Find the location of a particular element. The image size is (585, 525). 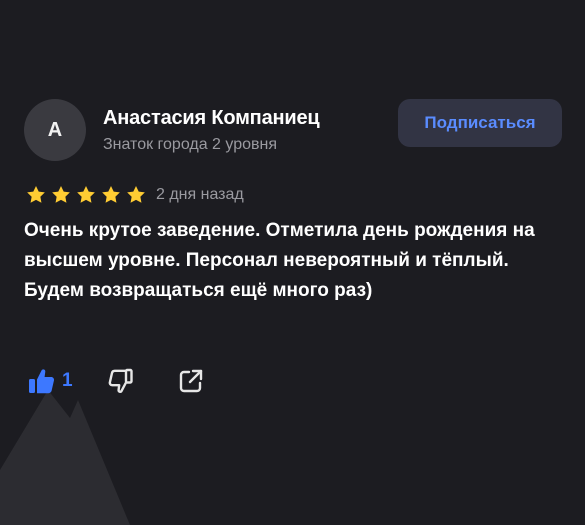

avatar-letter: А is located at coordinates (55, 129).